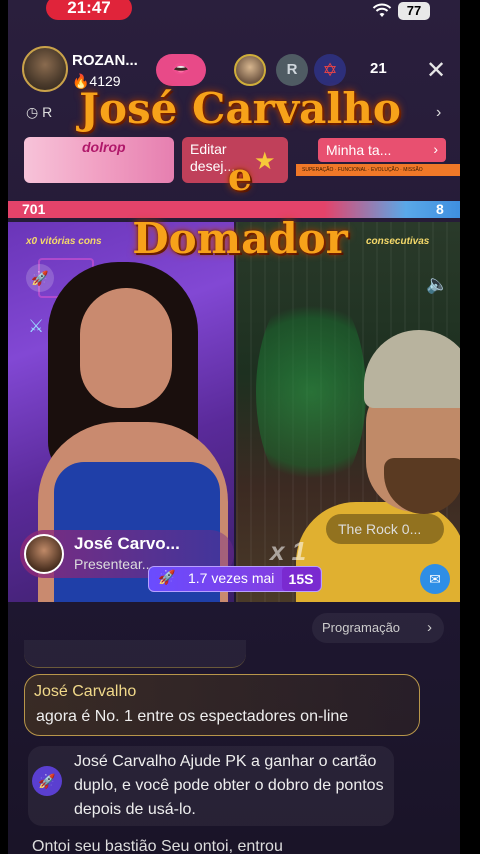 The height and width of the screenshot is (854, 480). What do you see at coordinates (85, 692) in the screenshot?
I see `chat-username: José Carvalho` at bounding box center [85, 692].